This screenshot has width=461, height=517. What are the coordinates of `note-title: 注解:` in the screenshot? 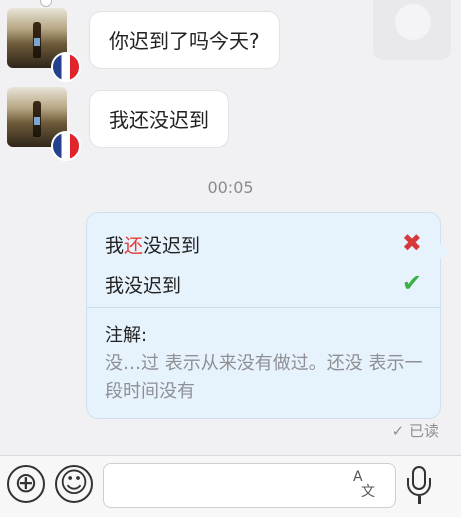 It's located at (126, 335).